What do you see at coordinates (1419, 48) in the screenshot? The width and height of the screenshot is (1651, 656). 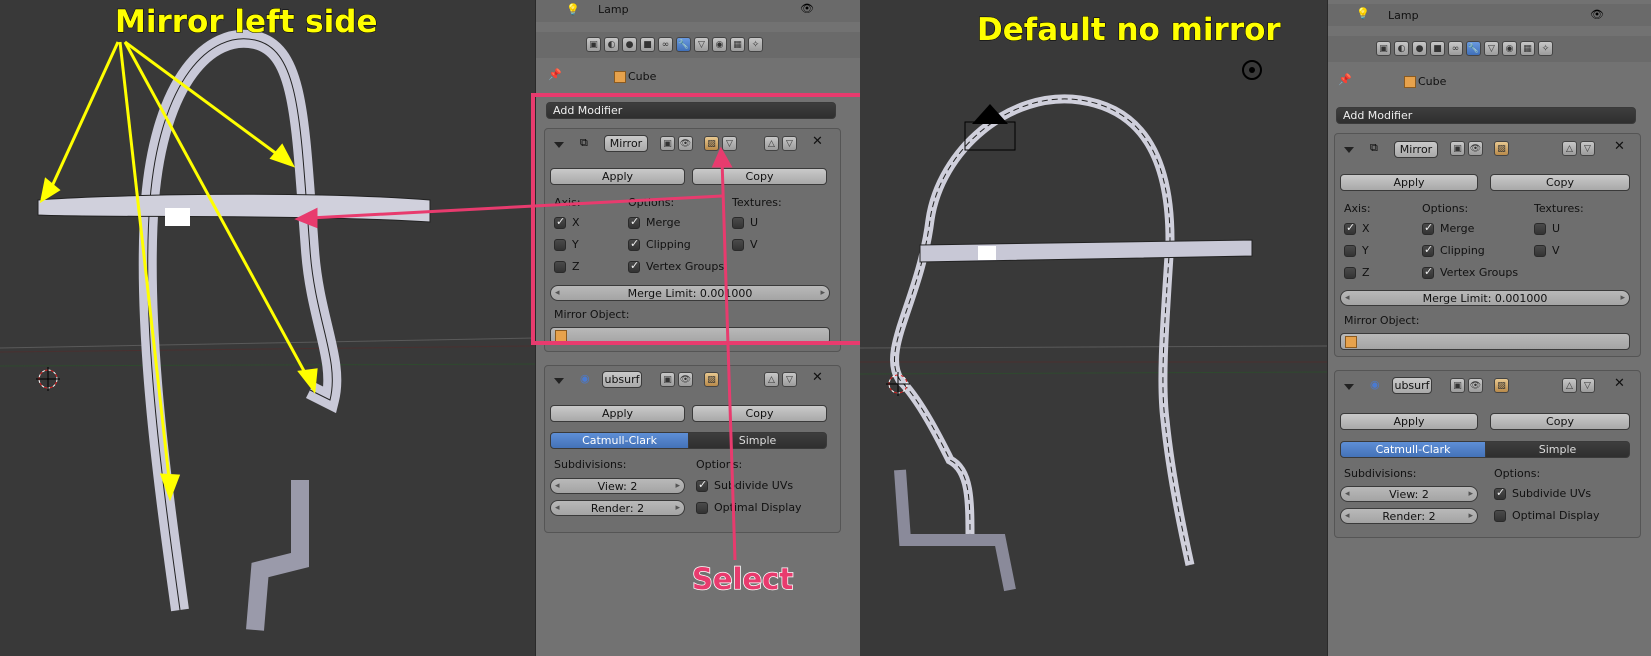 I see `world-tab-icon: ●` at bounding box center [1419, 48].